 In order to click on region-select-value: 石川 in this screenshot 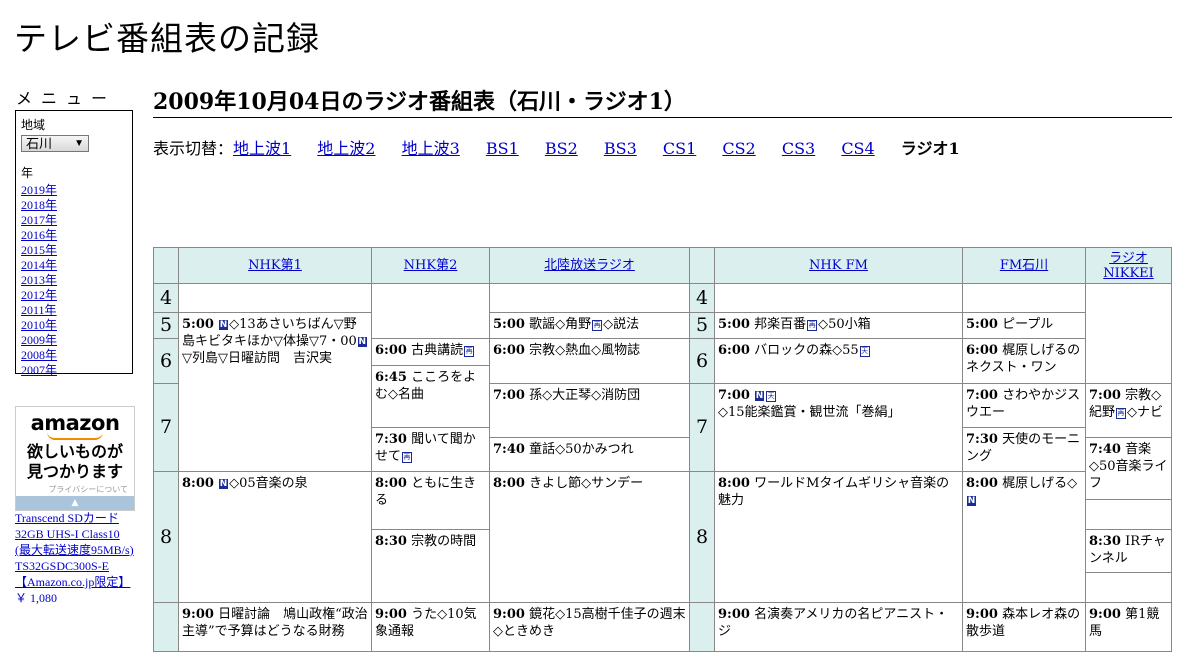, I will do `click(39, 143)`.